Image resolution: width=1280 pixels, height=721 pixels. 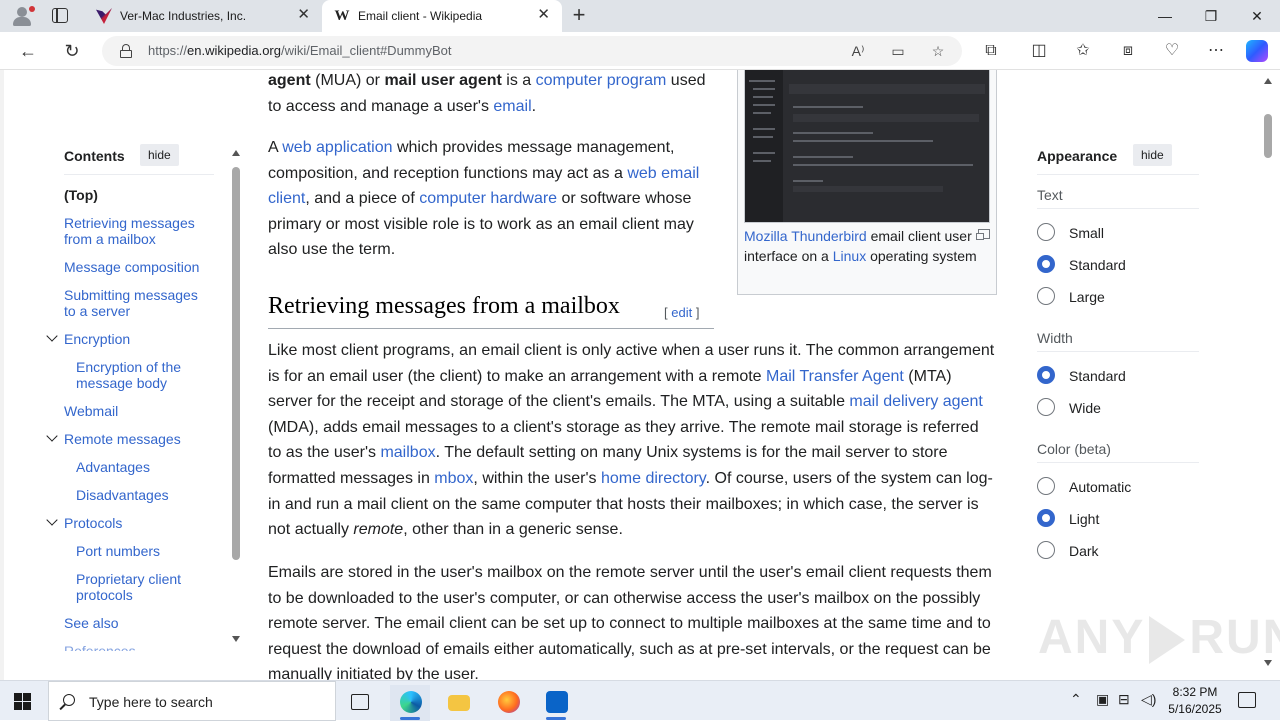 I want to click on radio-width-standard, so click(x=1046, y=375).